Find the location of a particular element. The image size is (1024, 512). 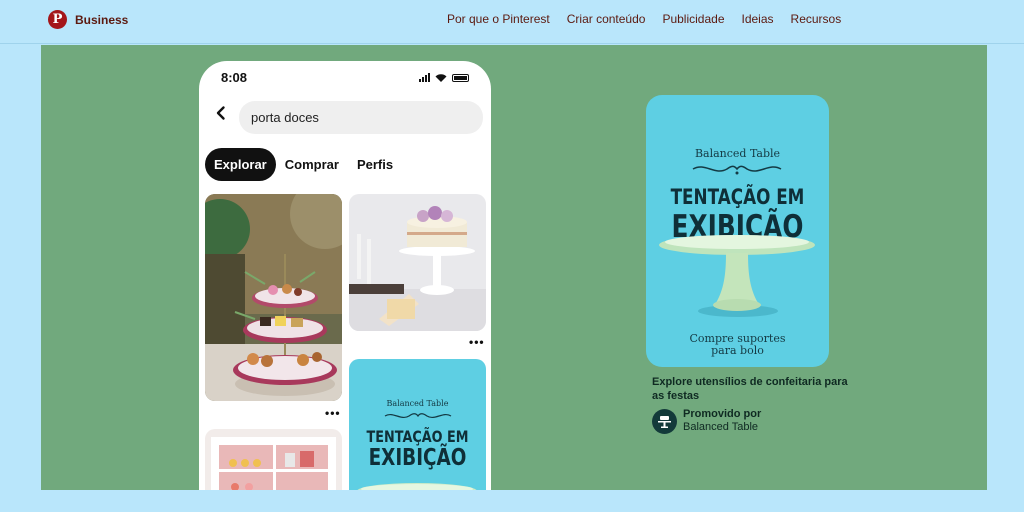

promo-brand-text: Balanced Table is located at coordinates (737, 153).